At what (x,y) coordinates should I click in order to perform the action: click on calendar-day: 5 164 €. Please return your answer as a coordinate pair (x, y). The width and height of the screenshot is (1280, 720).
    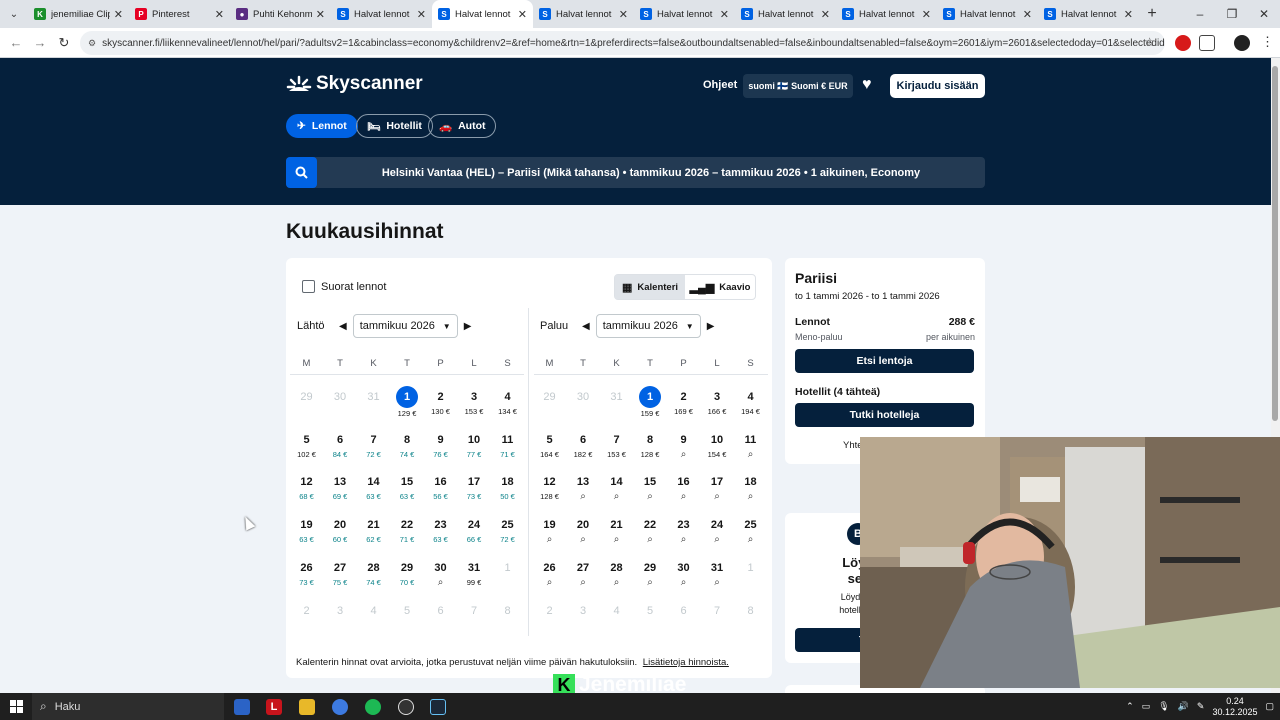
    Looking at the image, I should click on (549, 445).